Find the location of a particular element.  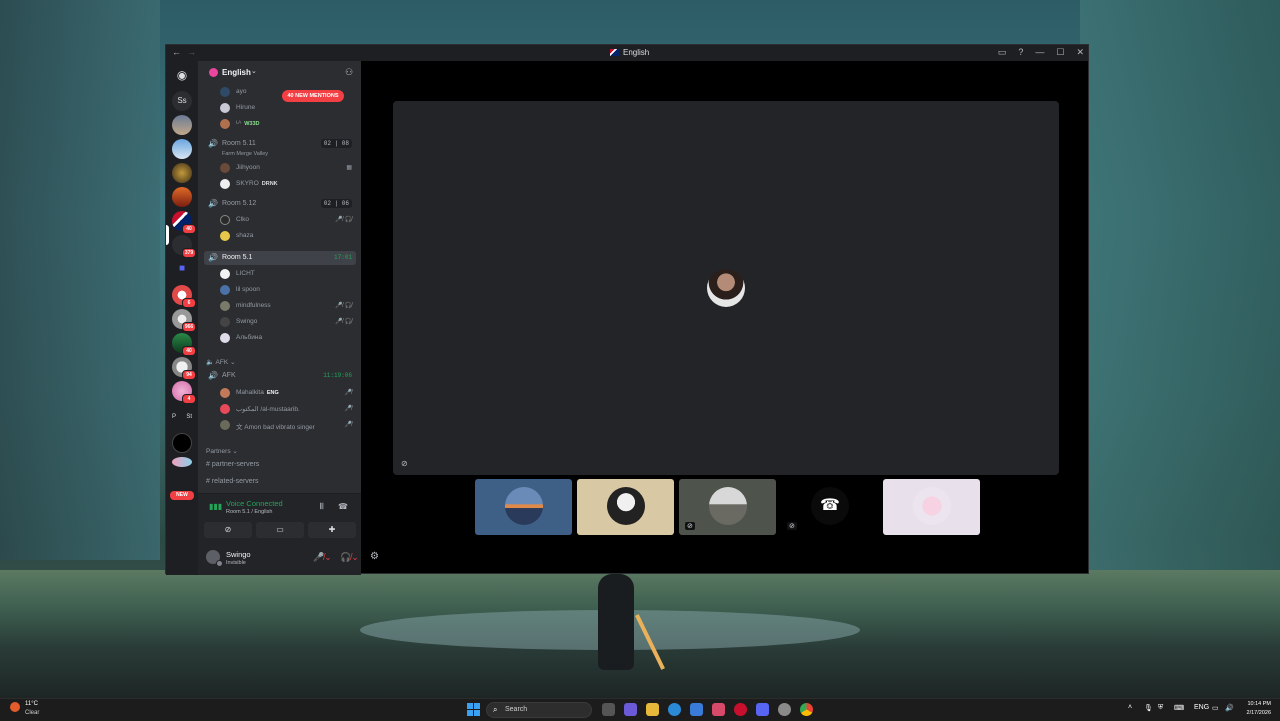

back-arrow-icon: ← is located at coordinates (176, 52).